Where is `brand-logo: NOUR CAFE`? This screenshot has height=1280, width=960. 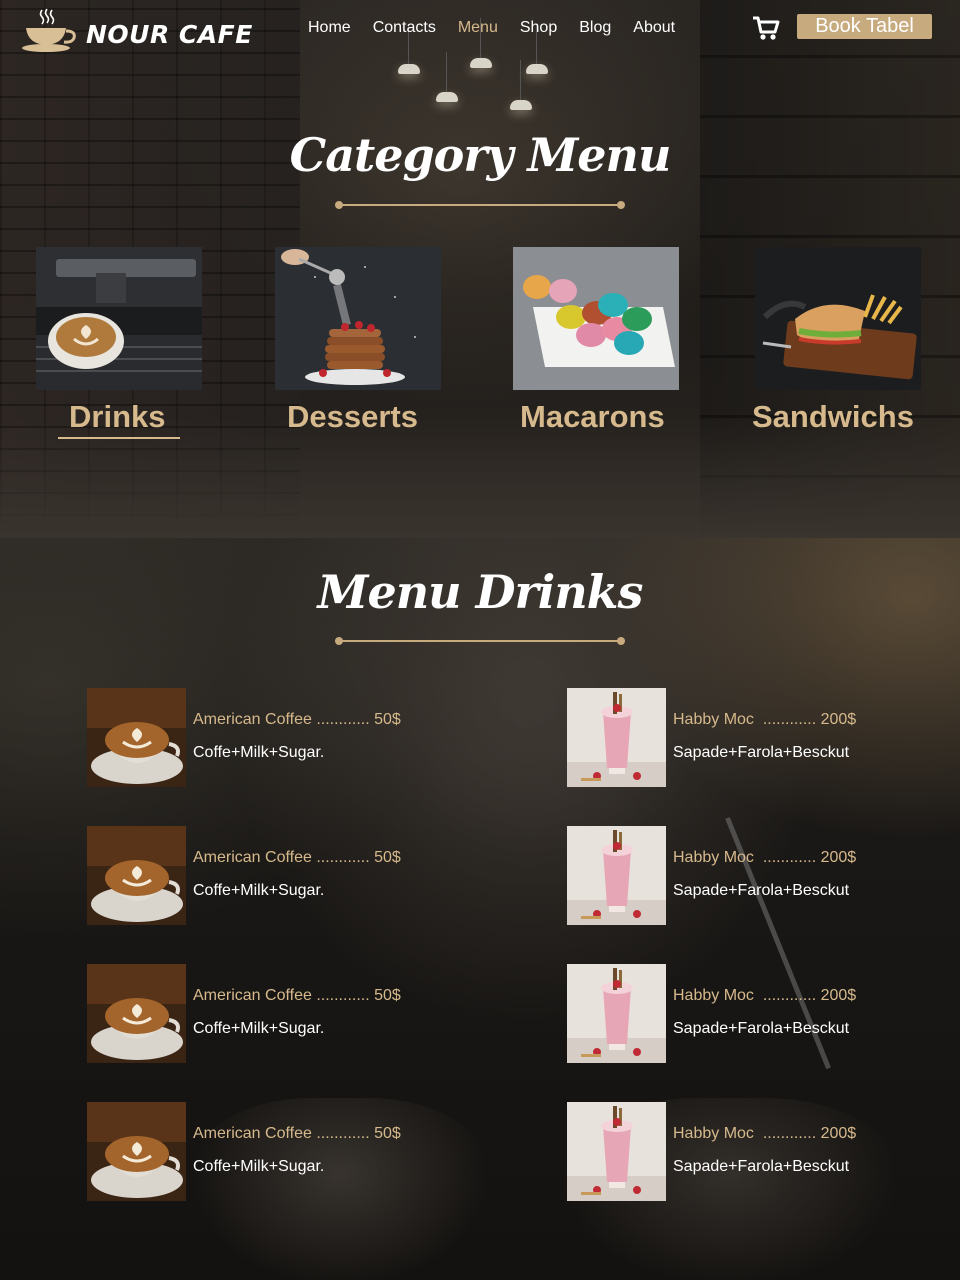
brand-logo: NOUR CAFE is located at coordinates (137, 31).